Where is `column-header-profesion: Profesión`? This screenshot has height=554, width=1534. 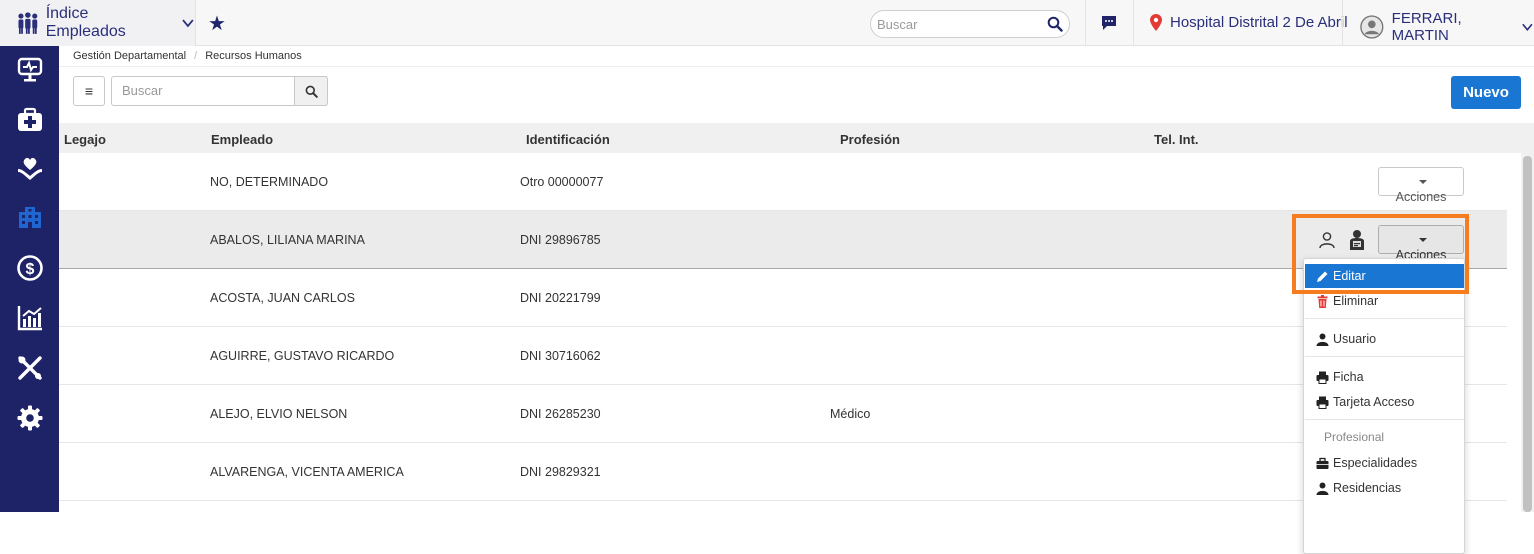
column-header-profesion: Profesión is located at coordinates (870, 139).